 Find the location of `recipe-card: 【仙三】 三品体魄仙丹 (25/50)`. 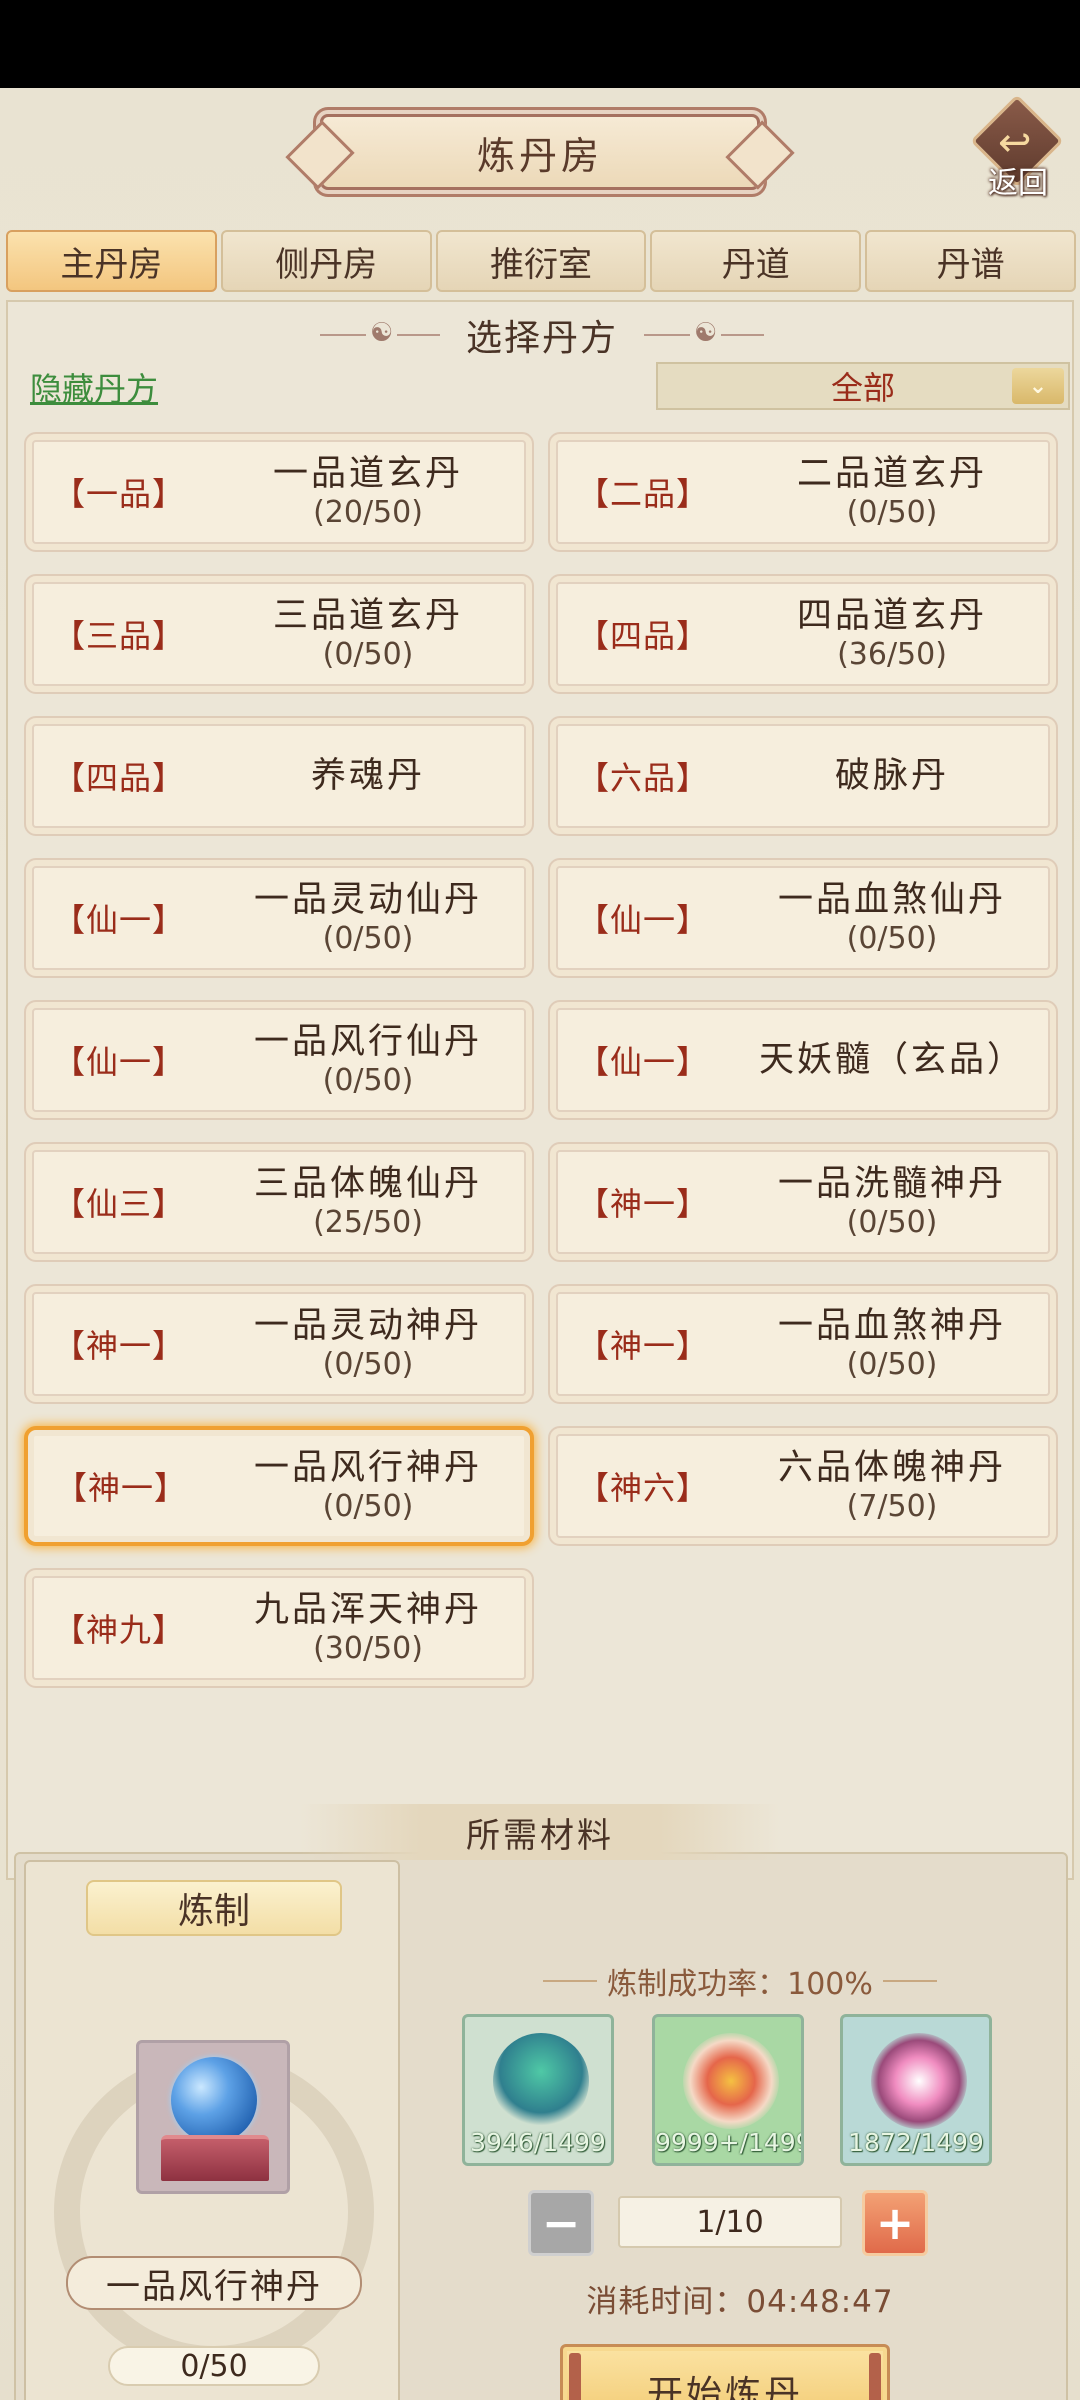

recipe-card: 【仙三】 三品体魄仙丹 (25/50) is located at coordinates (279, 1202).